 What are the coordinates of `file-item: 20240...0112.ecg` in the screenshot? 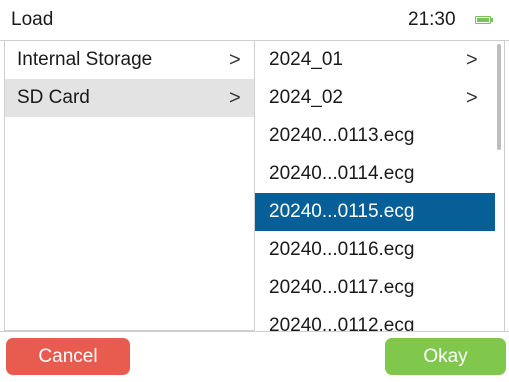 It's located at (375, 319).